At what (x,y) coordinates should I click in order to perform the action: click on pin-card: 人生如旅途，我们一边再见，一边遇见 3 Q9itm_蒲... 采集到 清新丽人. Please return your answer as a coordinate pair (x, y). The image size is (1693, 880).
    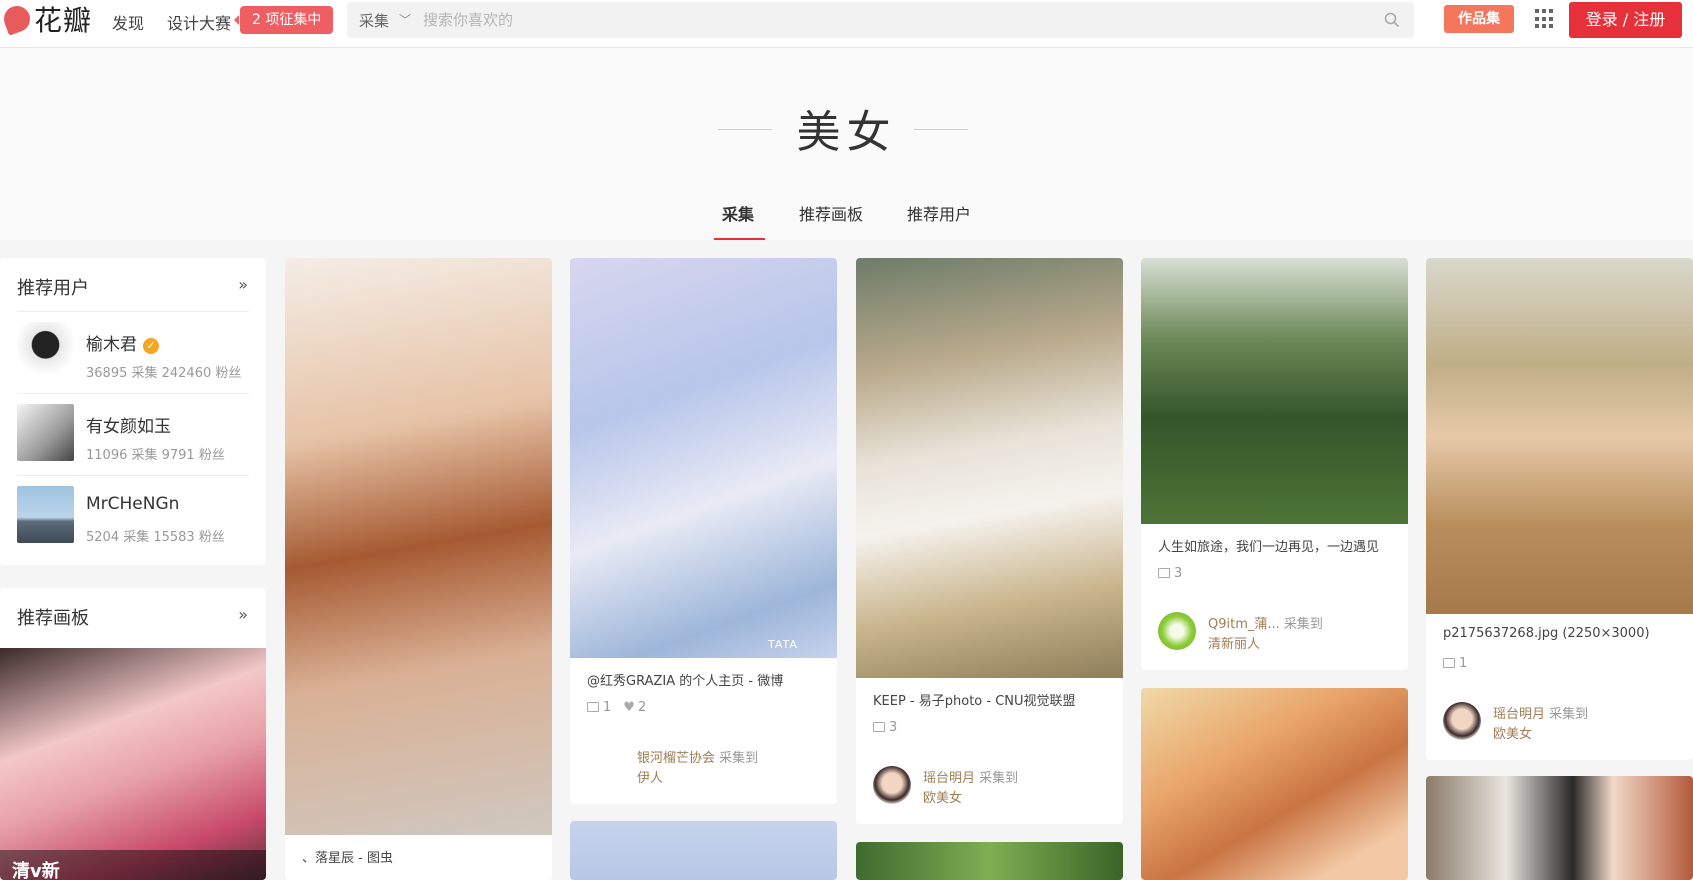
    Looking at the image, I should click on (1274, 464).